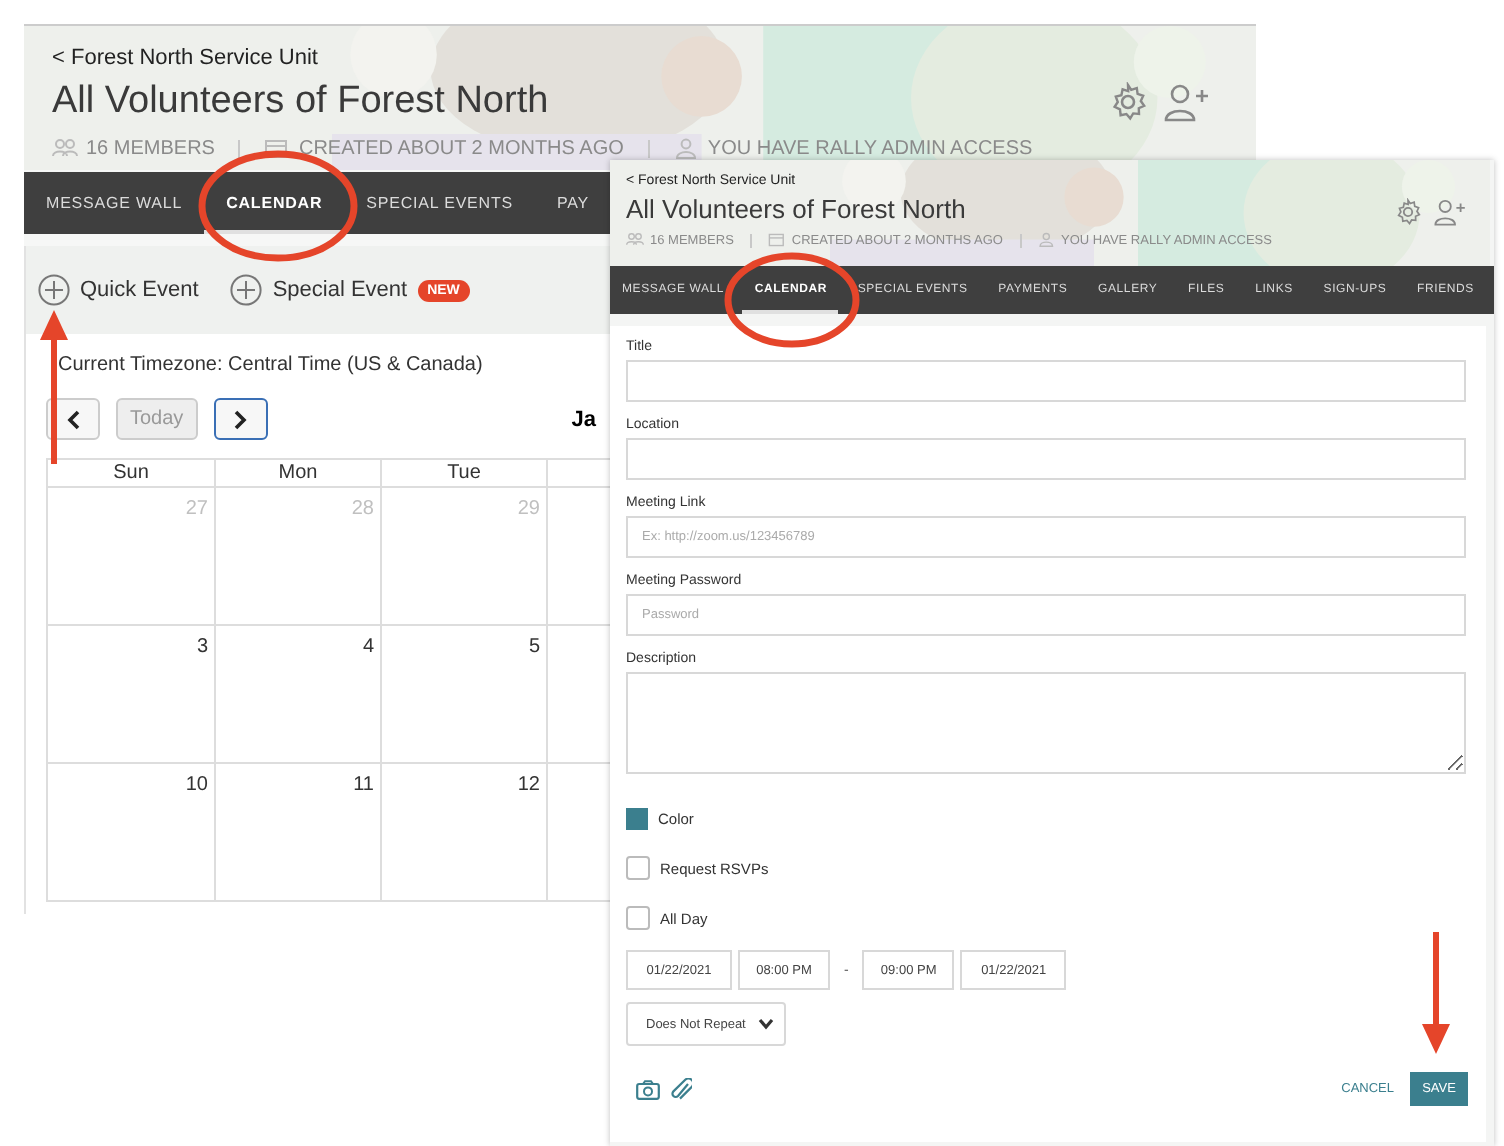 This screenshot has height=1146, width=1504. What do you see at coordinates (297, 695) in the screenshot?
I see `calendar-cell: 4` at bounding box center [297, 695].